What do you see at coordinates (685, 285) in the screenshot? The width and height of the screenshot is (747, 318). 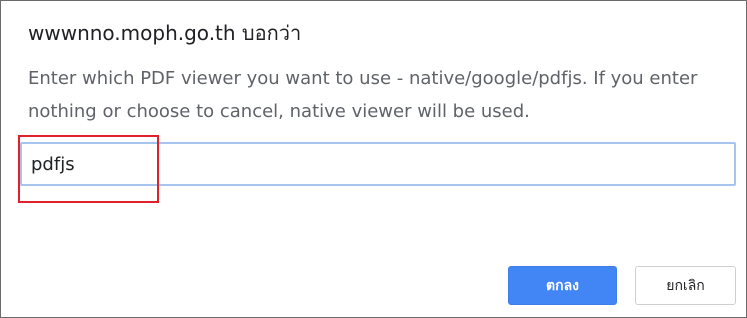 I see `cancel-button: ยกเลิก` at bounding box center [685, 285].